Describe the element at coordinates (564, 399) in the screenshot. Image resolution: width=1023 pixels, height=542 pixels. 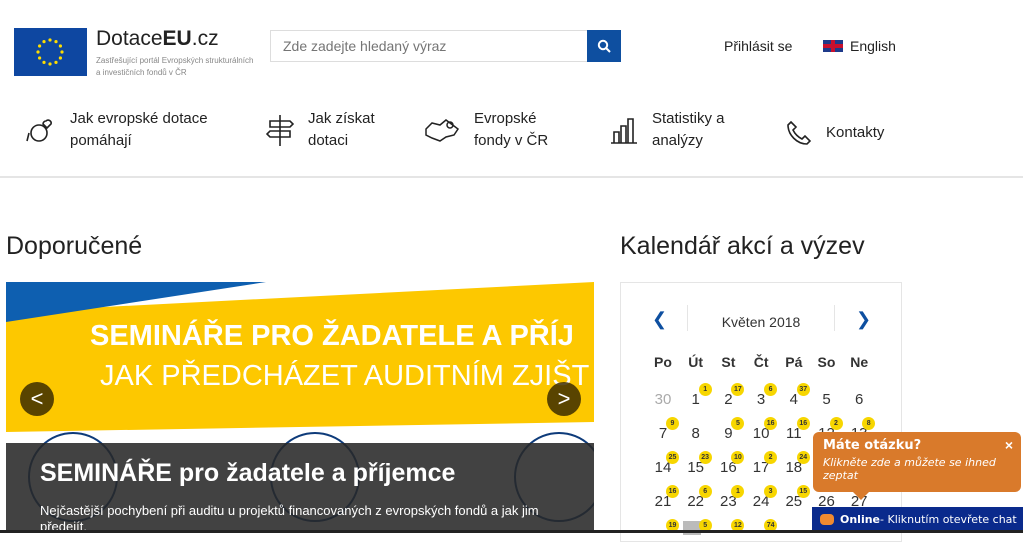
I see `carousel-next-button: >` at that location.